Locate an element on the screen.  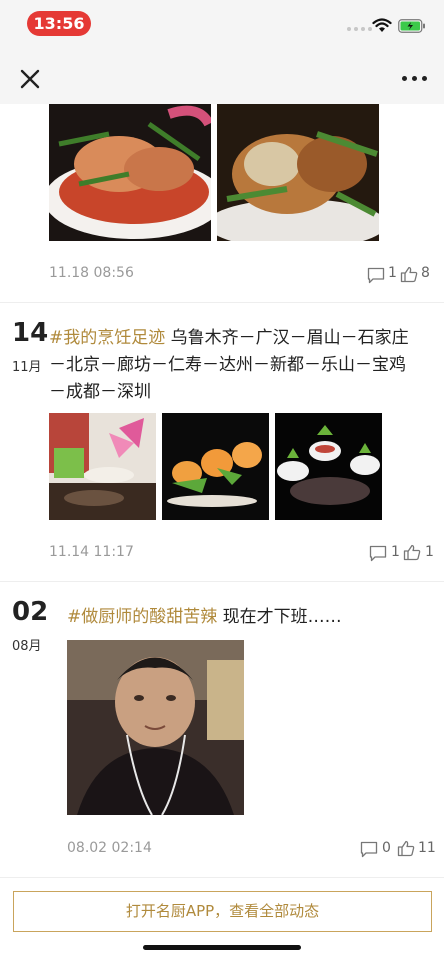
post-hashtag: #做厨师的酸甜苦辣 is located at coordinates (142, 617).